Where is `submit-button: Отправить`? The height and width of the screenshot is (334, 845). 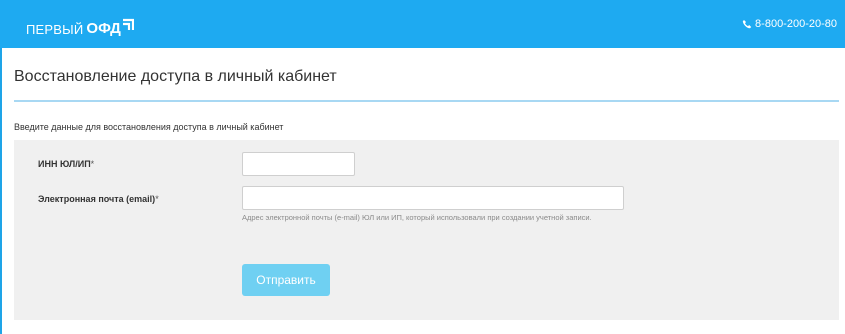
submit-button: Отправить is located at coordinates (286, 280).